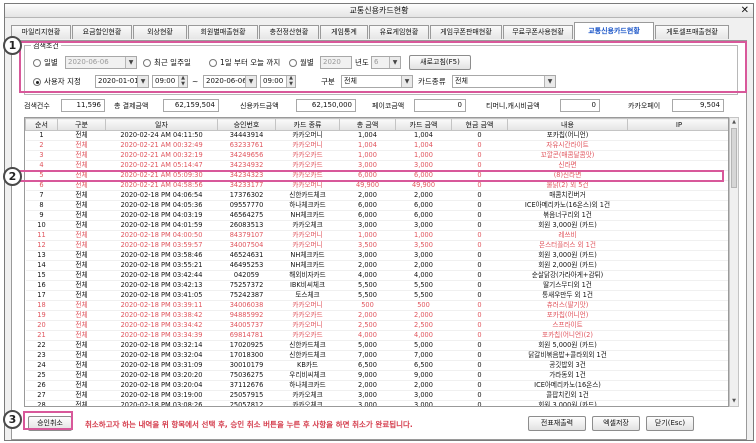 The width and height of the screenshot is (756, 443). What do you see at coordinates (567, 275) in the screenshot?
I see `table-cell: 순살닭강(가라아게+감튀)` at bounding box center [567, 275].